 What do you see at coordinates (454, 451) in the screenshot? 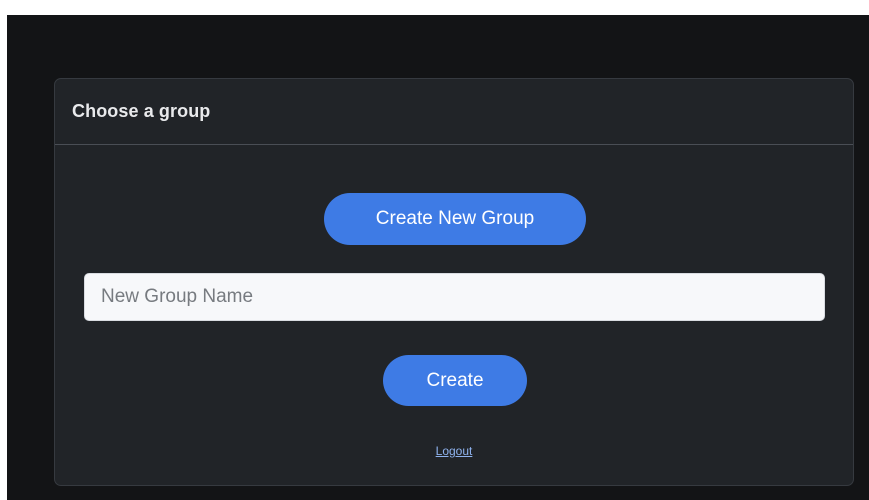
I see `logout-link: Logout` at bounding box center [454, 451].